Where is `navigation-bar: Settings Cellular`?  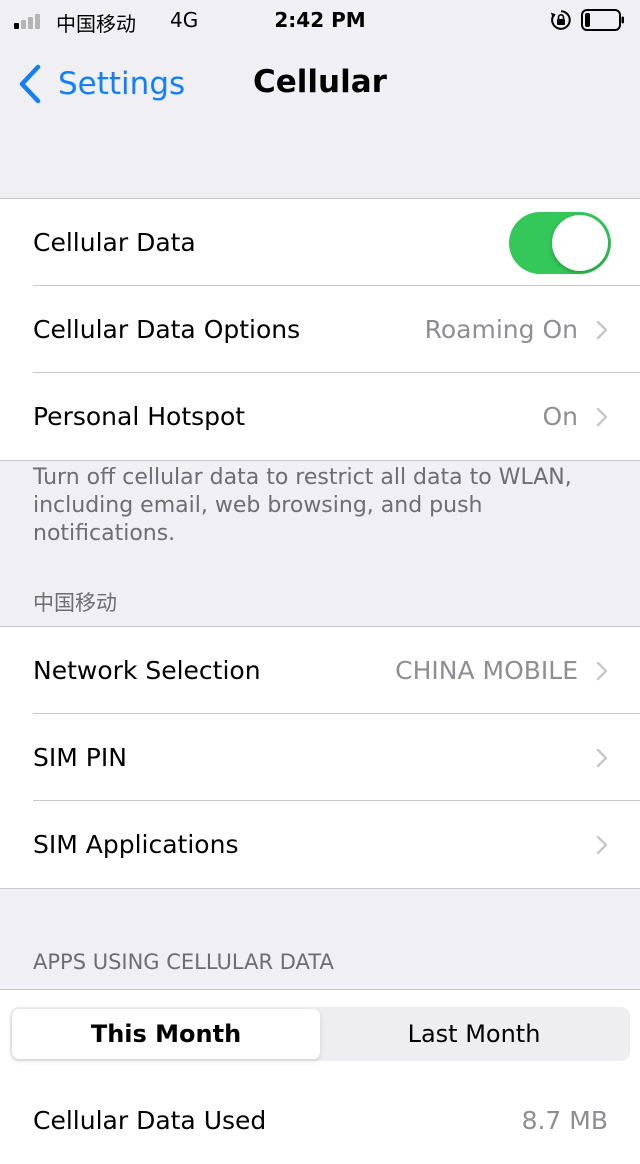
navigation-bar: Settings Cellular is located at coordinates (320, 84).